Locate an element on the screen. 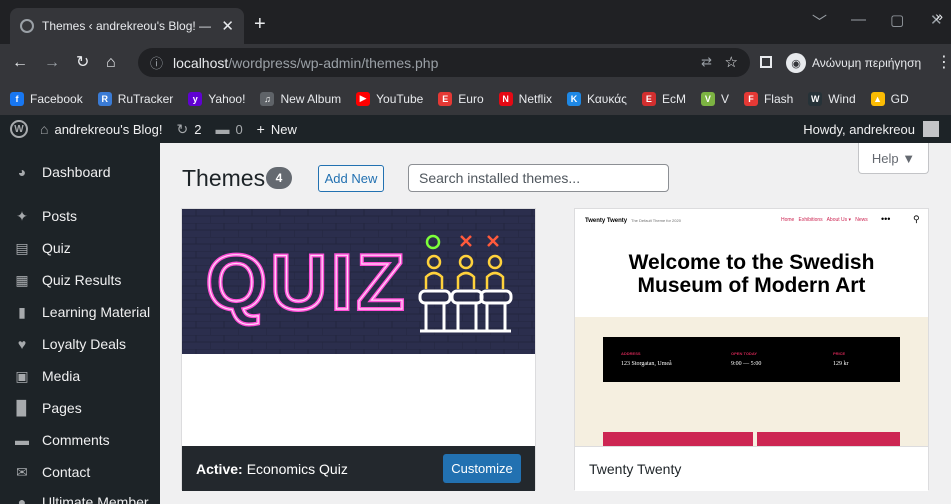 The width and height of the screenshot is (951, 504). shot-search-icon: ⚲ is located at coordinates (916, 219).